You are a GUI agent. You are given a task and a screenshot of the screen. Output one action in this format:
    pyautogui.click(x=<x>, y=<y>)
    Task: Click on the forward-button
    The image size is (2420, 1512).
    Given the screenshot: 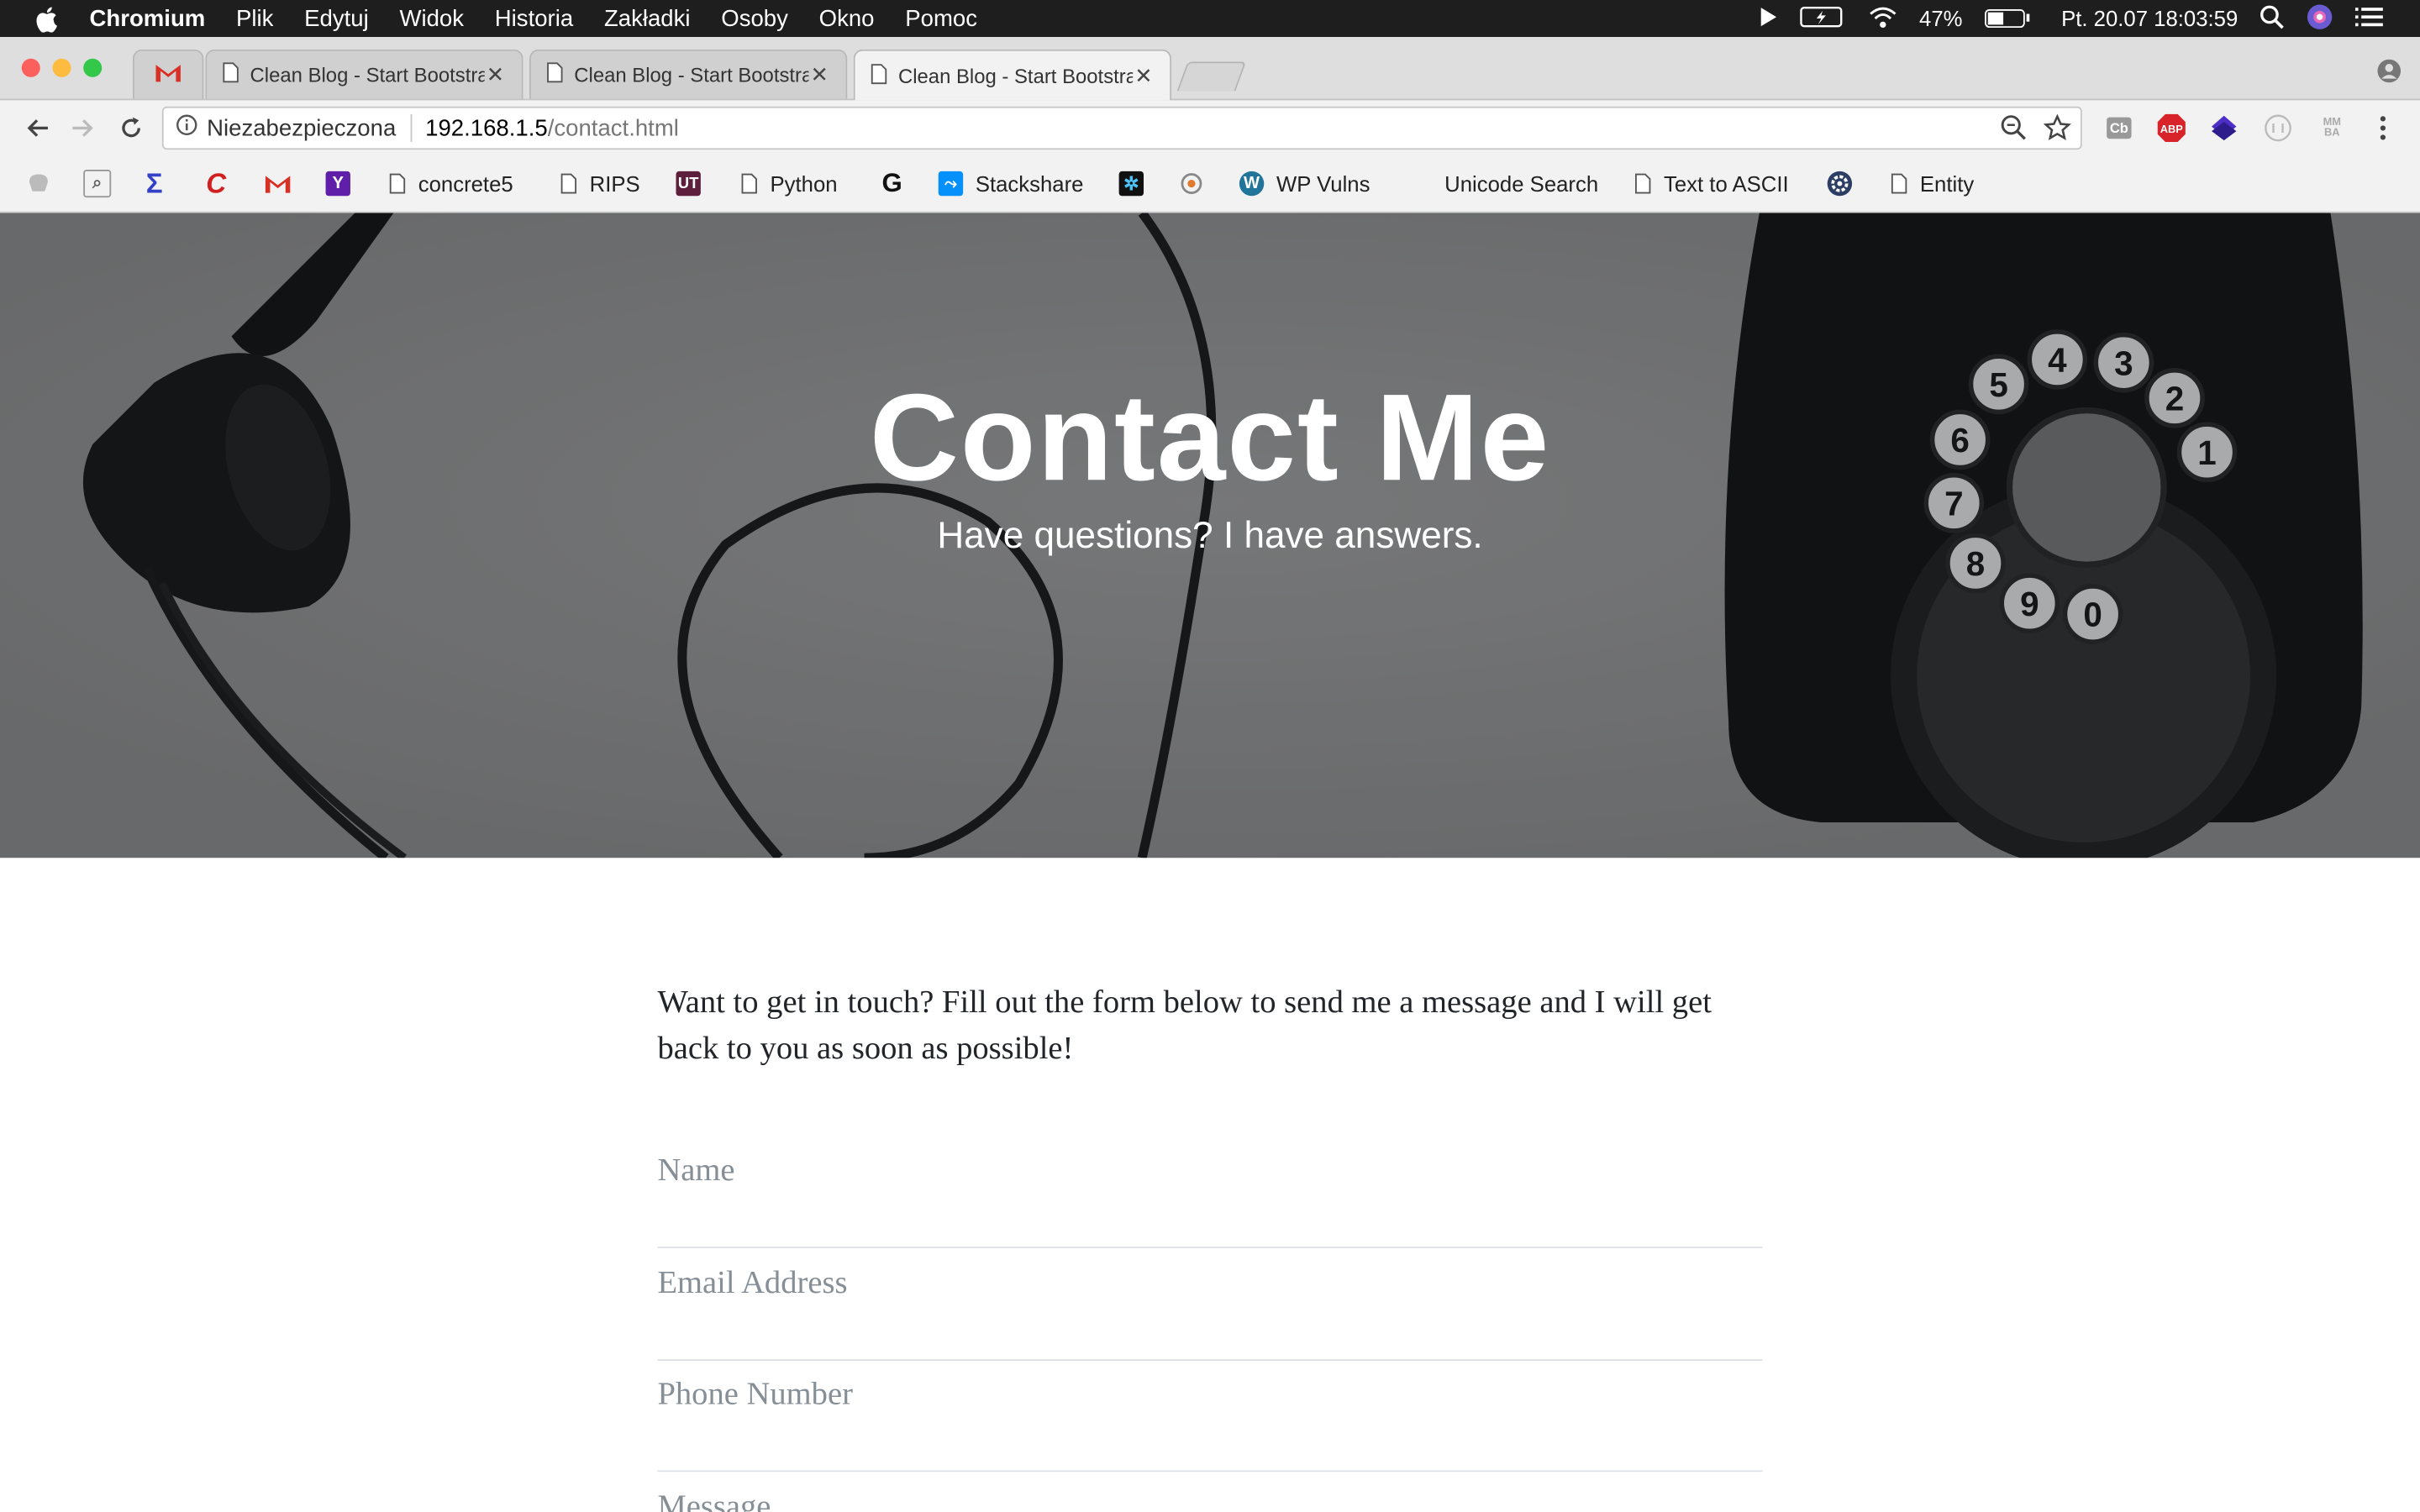 What is the action you would take?
    pyautogui.click(x=83, y=128)
    